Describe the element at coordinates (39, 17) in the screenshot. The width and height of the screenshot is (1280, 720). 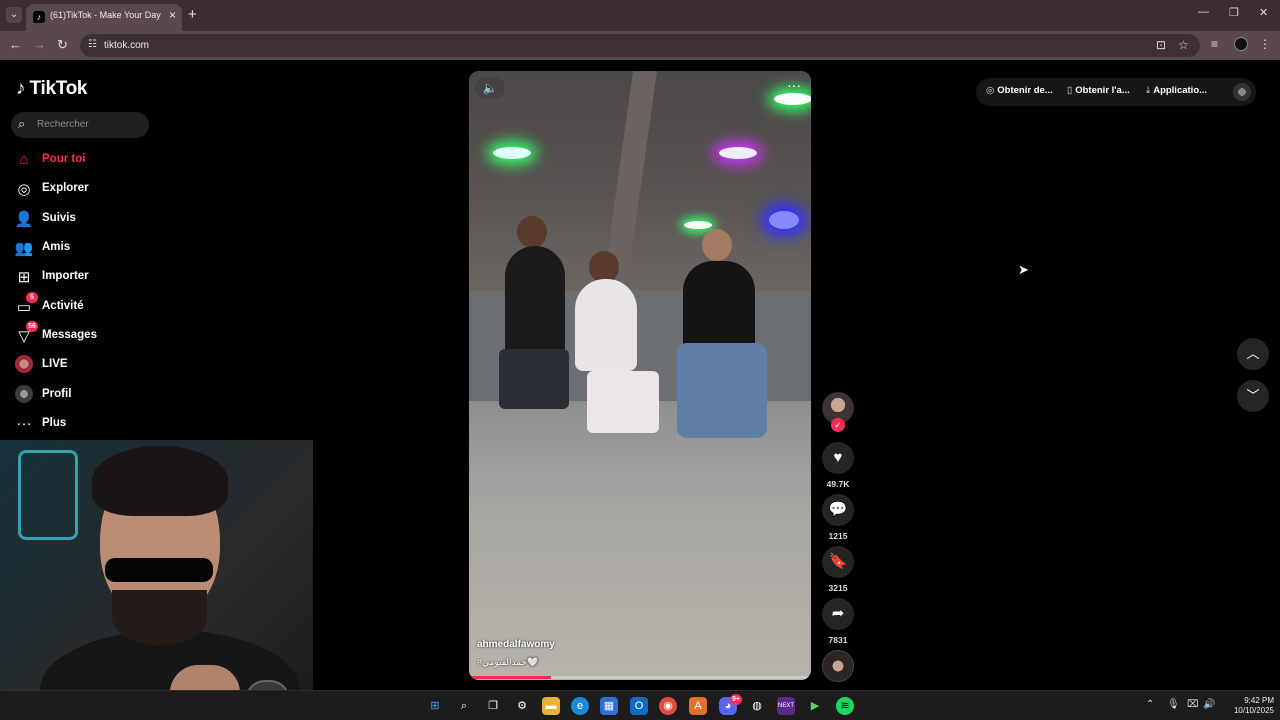
I see `tiktok-favicon-icon: ♪` at that location.